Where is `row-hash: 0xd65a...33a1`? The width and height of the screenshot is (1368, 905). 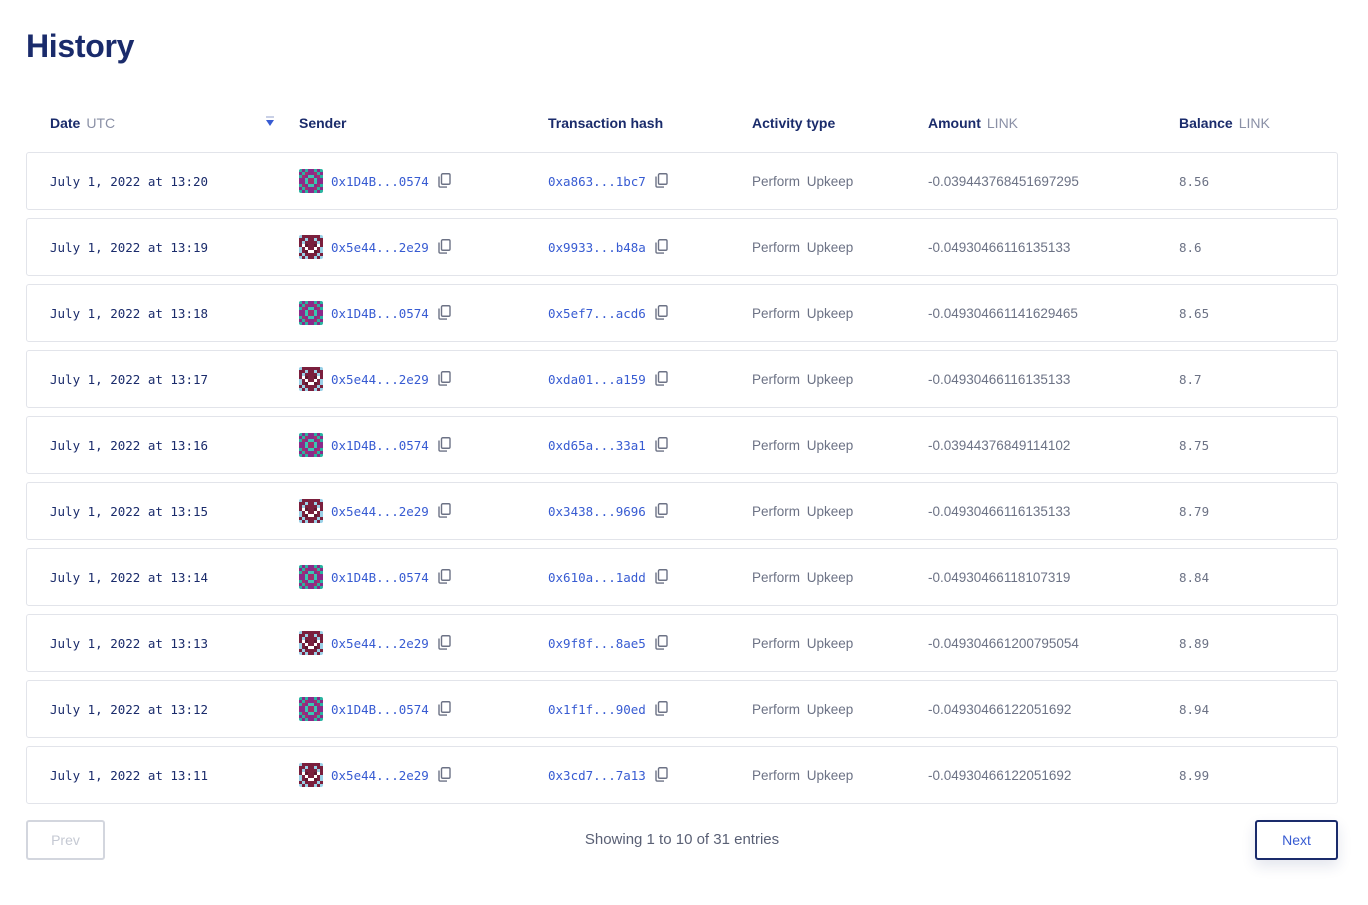 row-hash: 0xd65a...33a1 is located at coordinates (608, 445).